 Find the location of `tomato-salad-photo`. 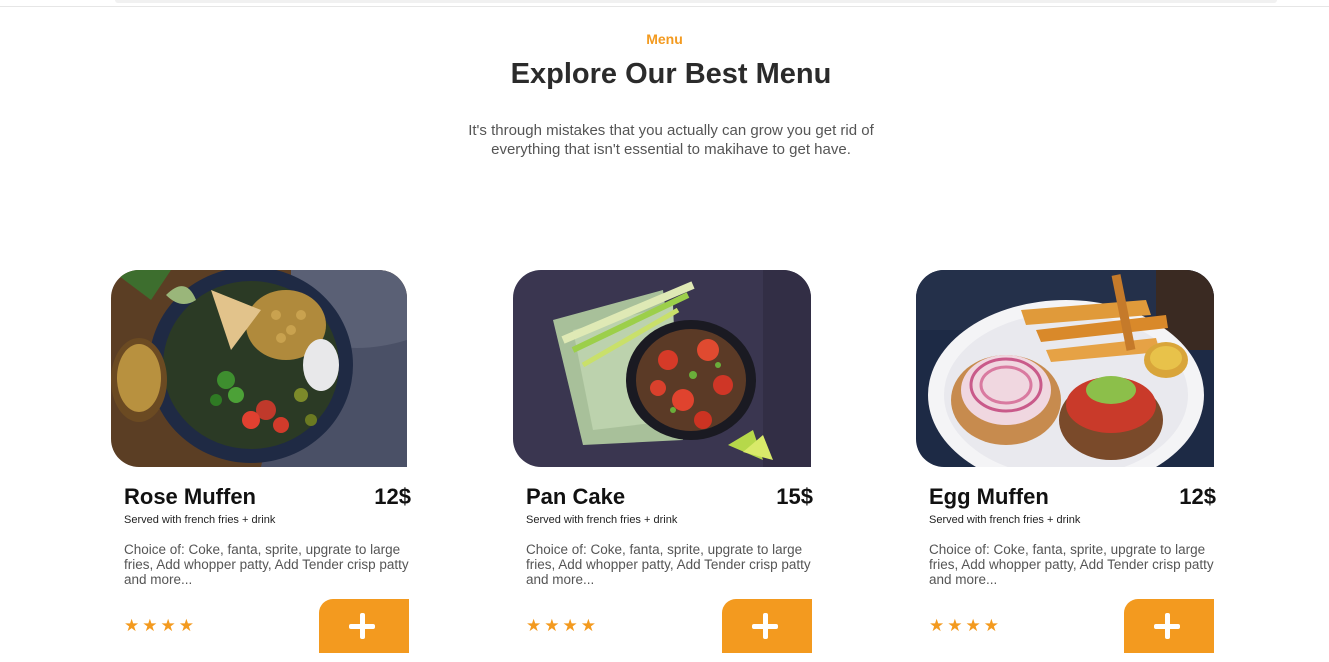

tomato-salad-photo is located at coordinates (662, 368).